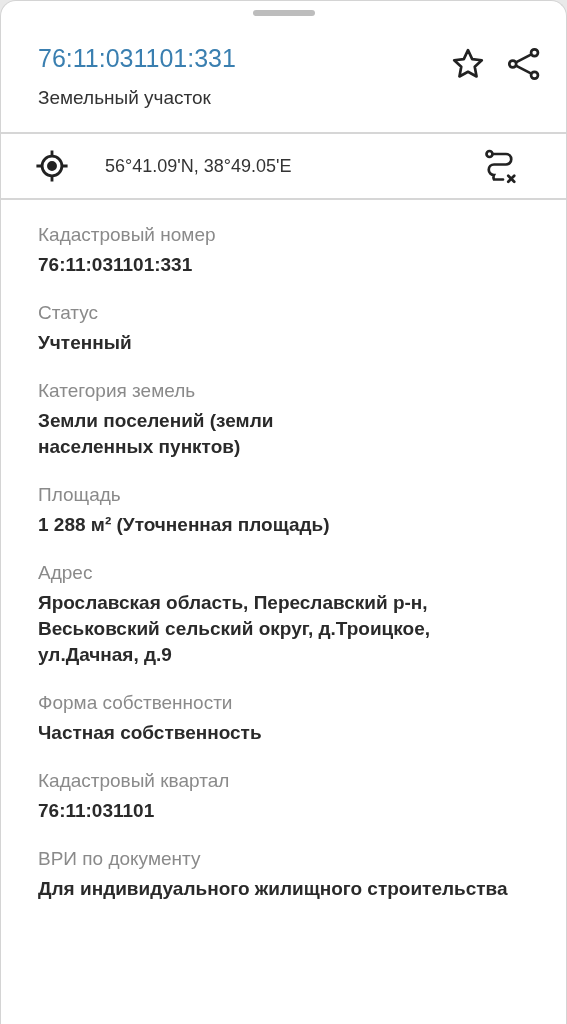 This screenshot has height=1024, width=567. What do you see at coordinates (199, 166) in the screenshot?
I see `coordinates-text: 56°41.09'N, 38°49.05'E` at bounding box center [199, 166].